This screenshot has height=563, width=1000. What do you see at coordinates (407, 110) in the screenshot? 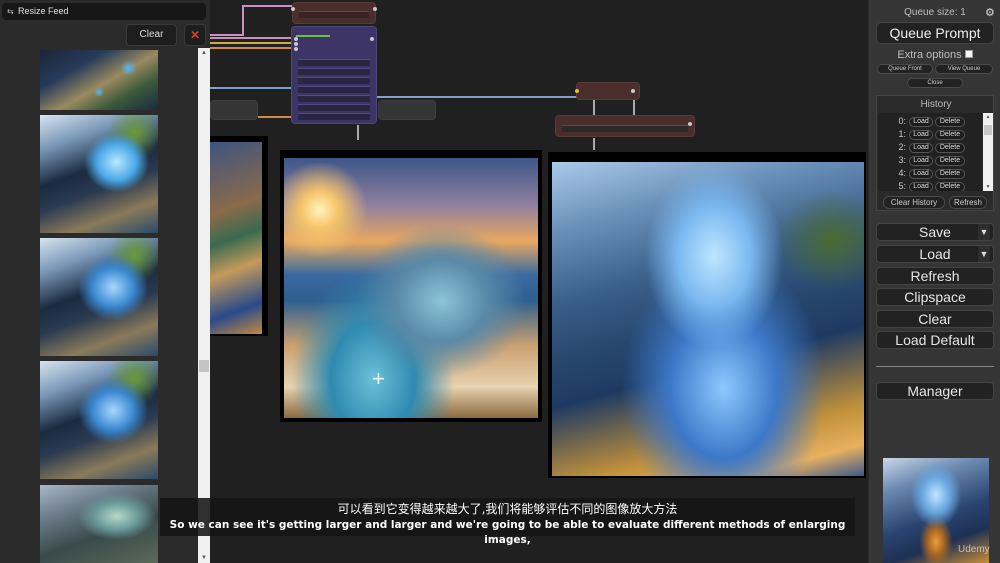
I see `graph-node-middle` at bounding box center [407, 110].